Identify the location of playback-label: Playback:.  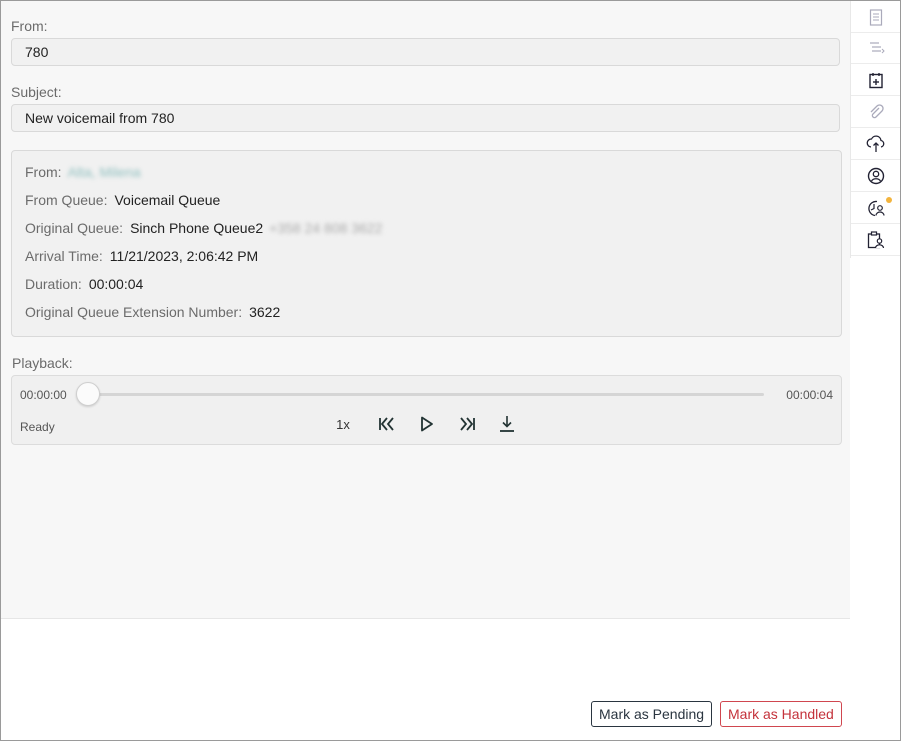
(42, 363).